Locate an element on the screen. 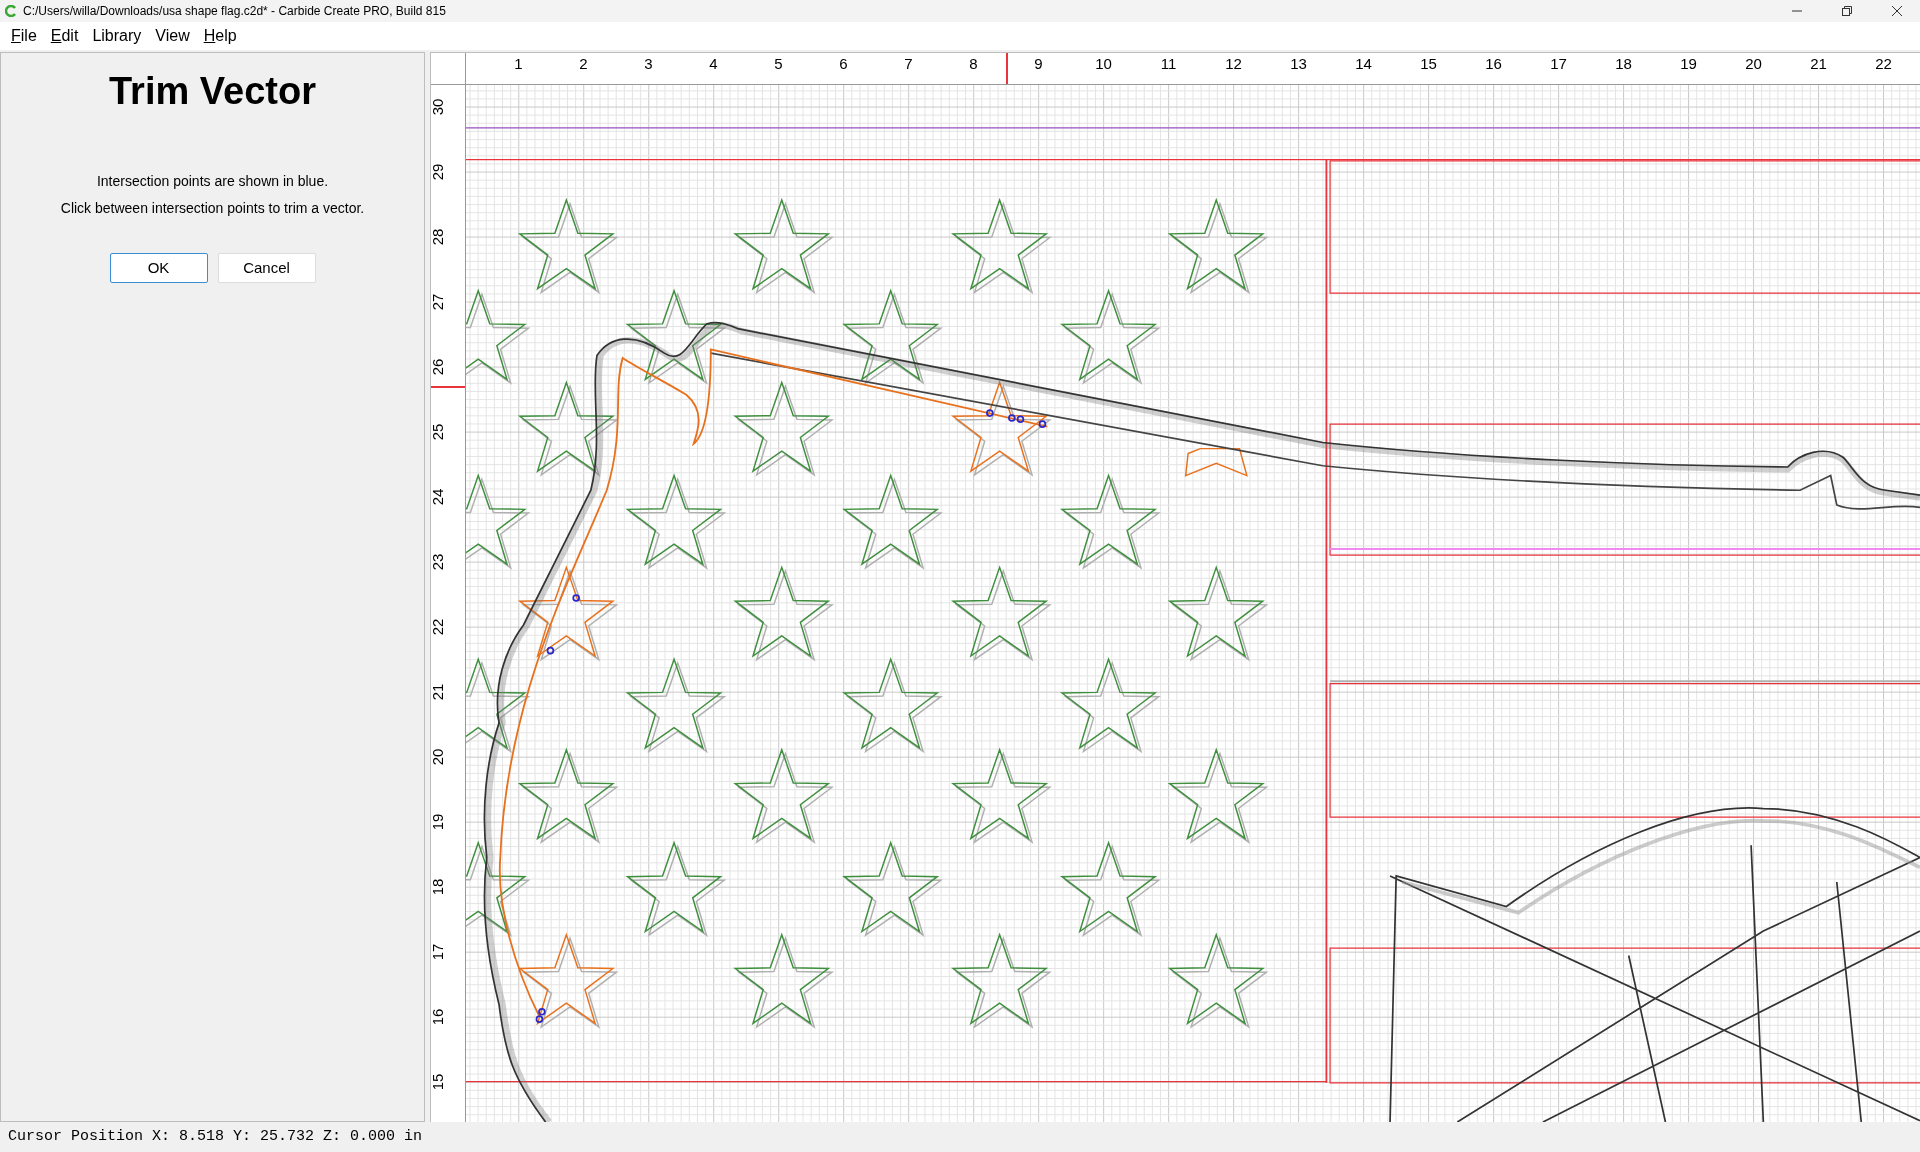  menu-item: Help is located at coordinates (220, 36).